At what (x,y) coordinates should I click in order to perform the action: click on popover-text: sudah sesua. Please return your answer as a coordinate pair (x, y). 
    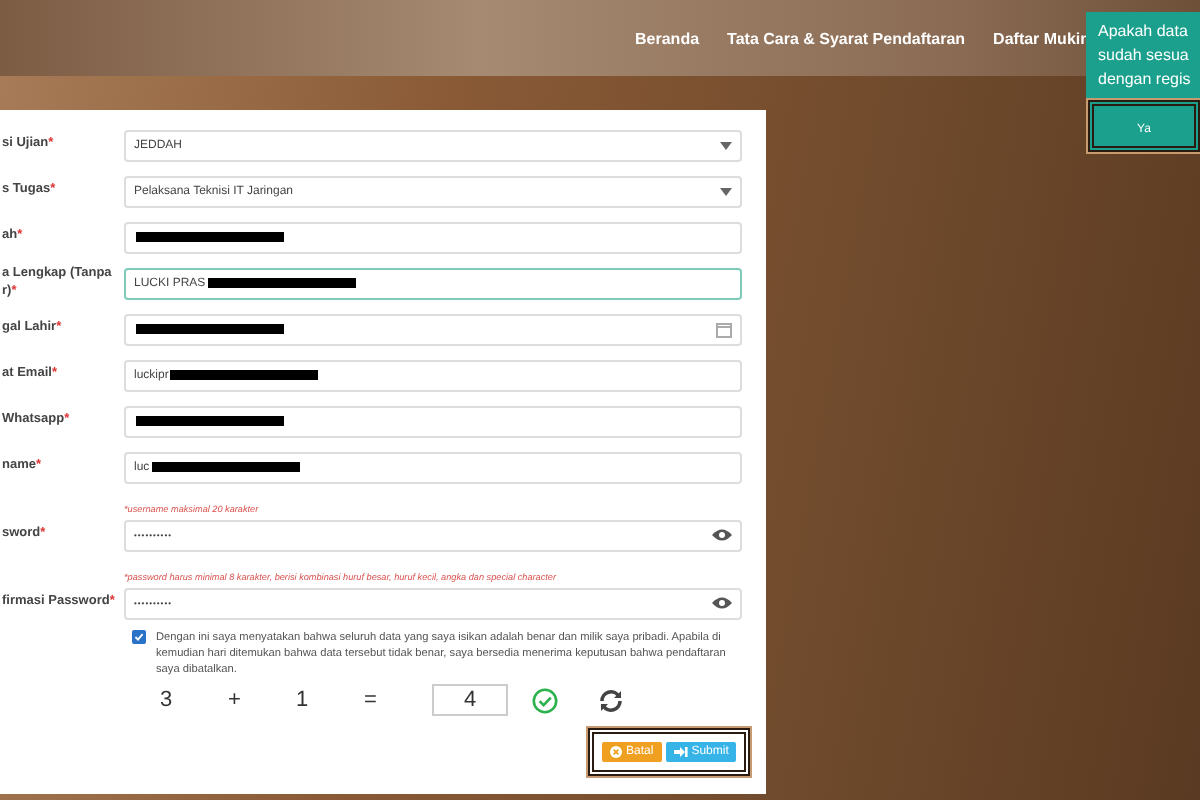
    Looking at the image, I should click on (1144, 56).